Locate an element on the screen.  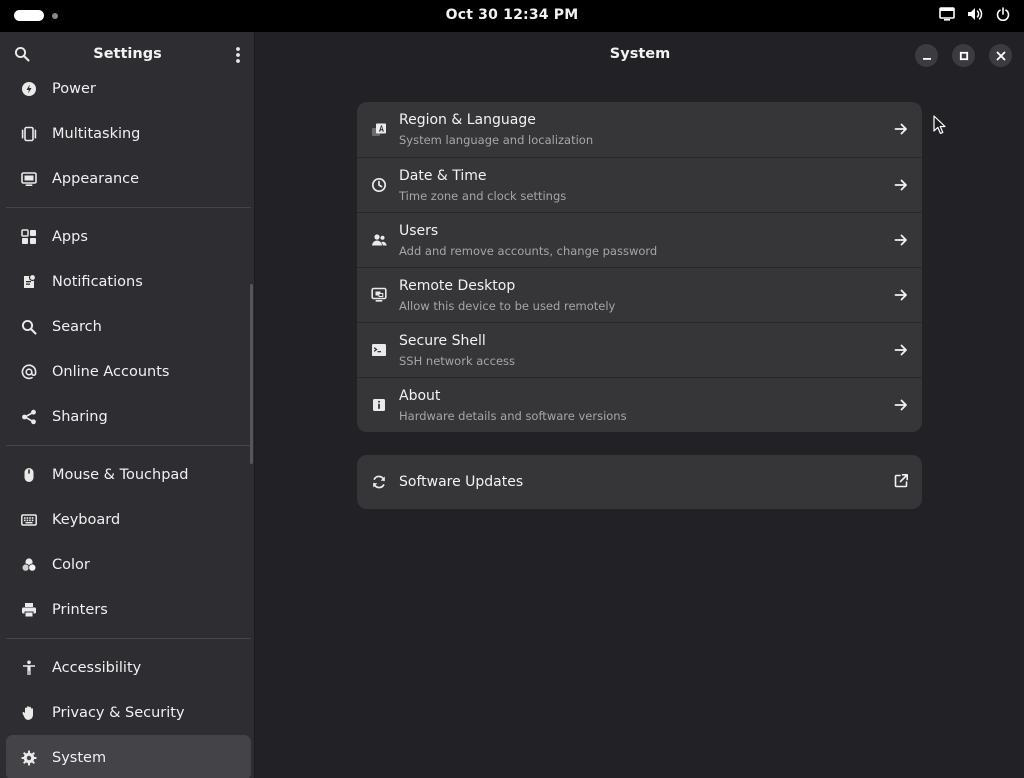
share-icon is located at coordinates (29, 417).